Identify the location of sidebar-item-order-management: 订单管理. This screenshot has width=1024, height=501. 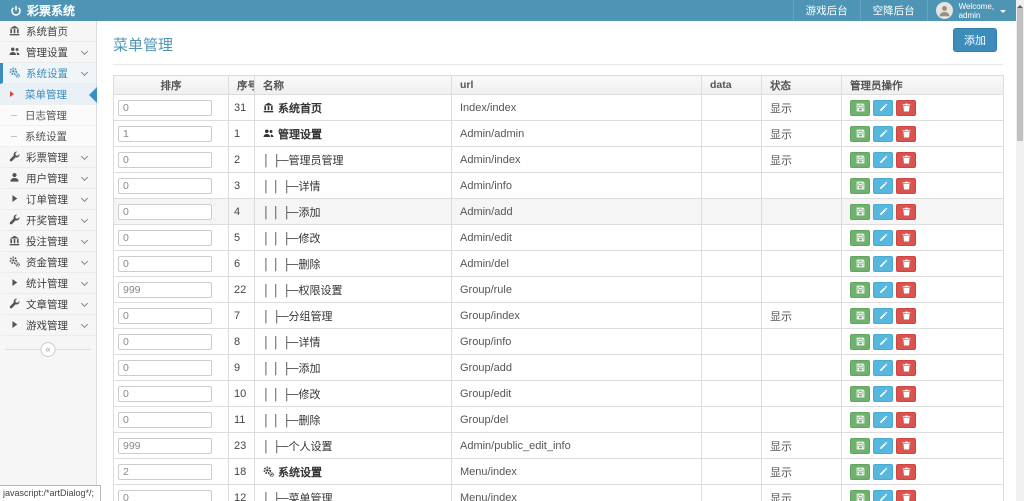
(48, 199).